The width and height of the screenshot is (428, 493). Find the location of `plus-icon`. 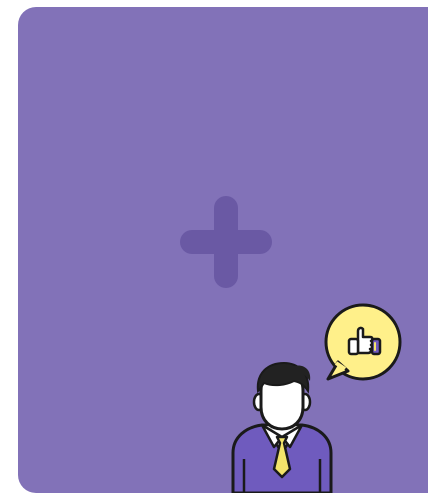

plus-icon is located at coordinates (226, 242).